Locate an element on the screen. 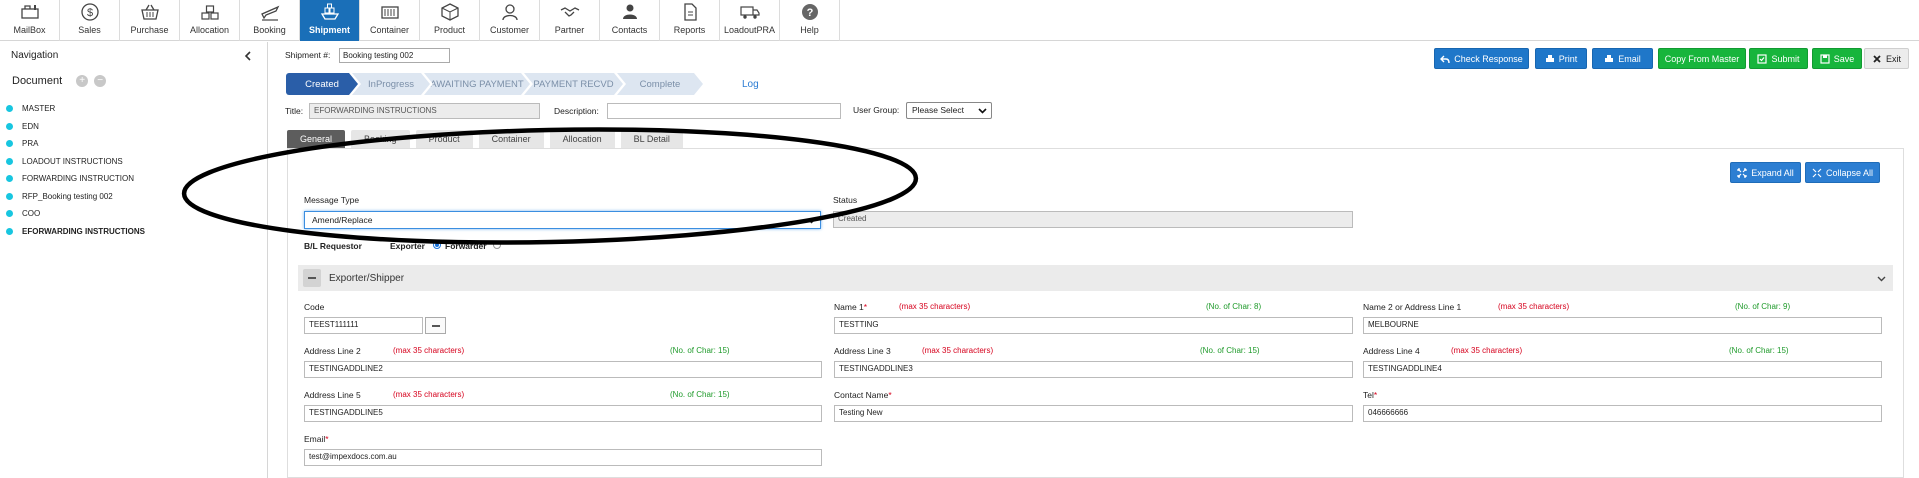  mailbox-icon is located at coordinates (29, 12).